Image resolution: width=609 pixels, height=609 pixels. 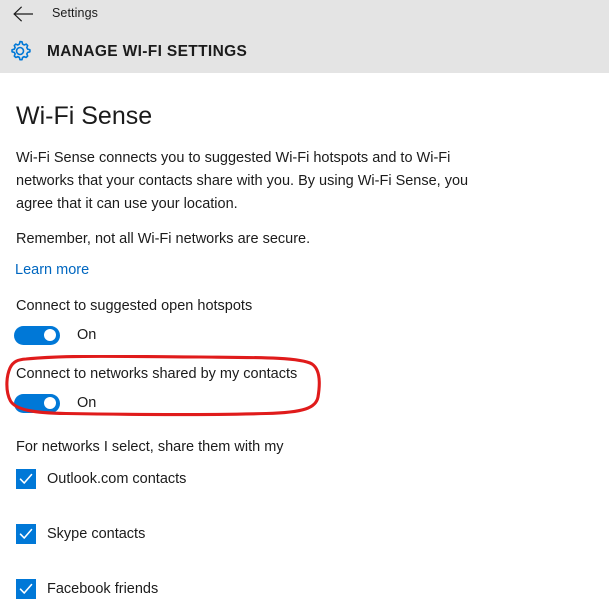 I want to click on app-title: Settings, so click(x=75, y=13).